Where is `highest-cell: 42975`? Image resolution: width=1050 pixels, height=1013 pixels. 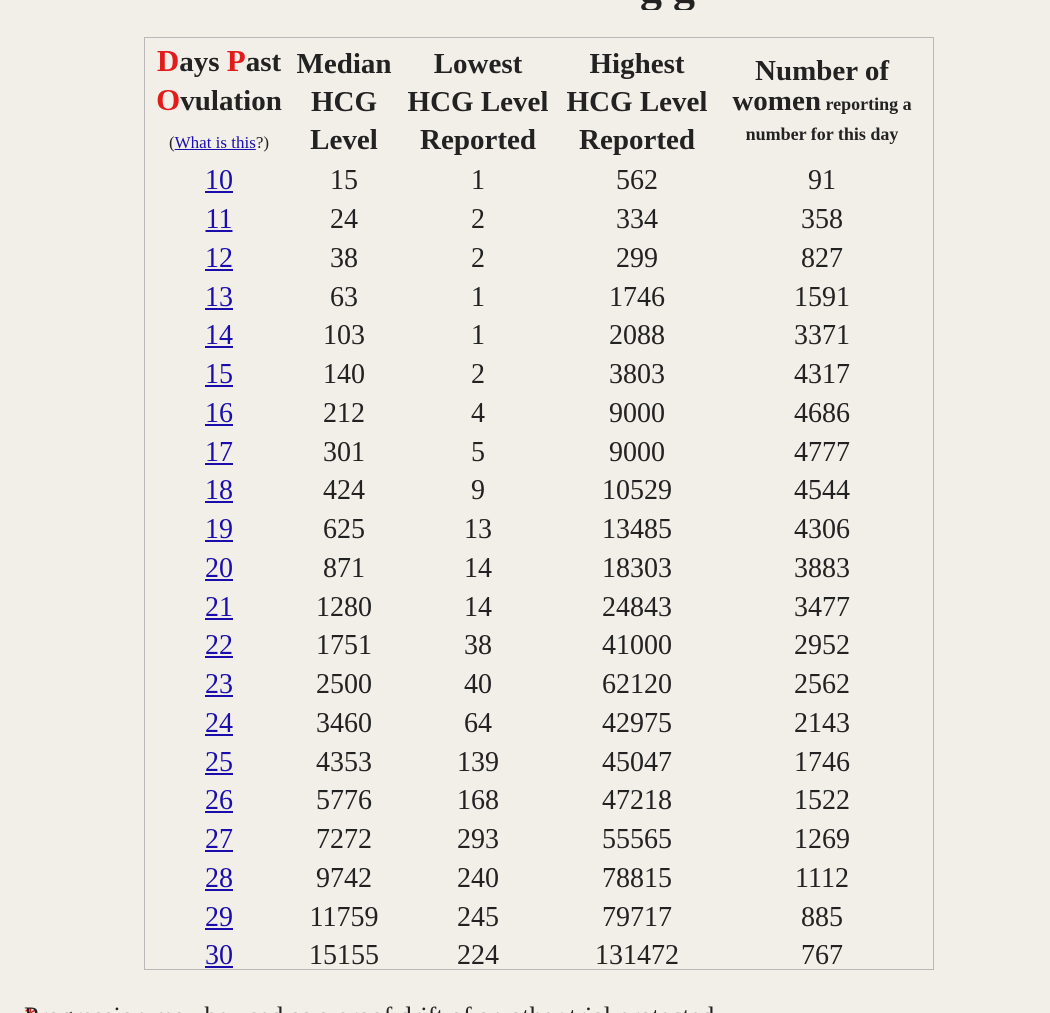
highest-cell: 42975 is located at coordinates (637, 723).